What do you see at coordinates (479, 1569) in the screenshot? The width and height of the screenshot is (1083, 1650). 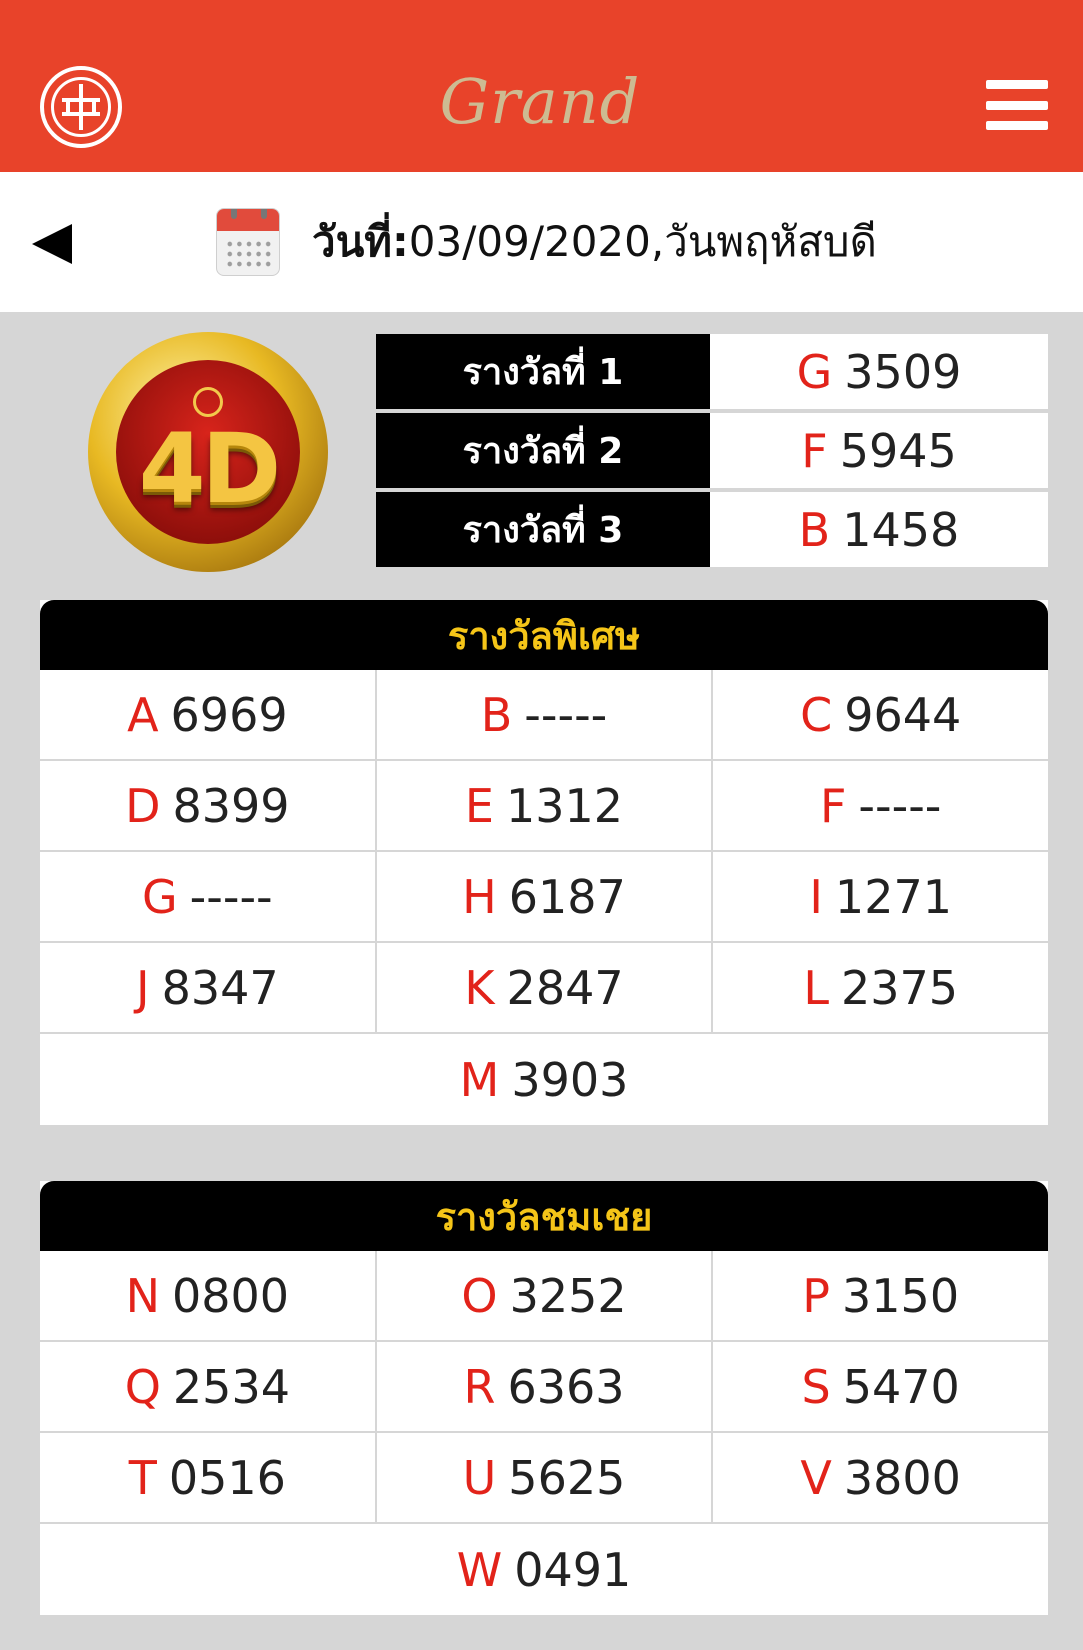 I see `prize-letter: W` at bounding box center [479, 1569].